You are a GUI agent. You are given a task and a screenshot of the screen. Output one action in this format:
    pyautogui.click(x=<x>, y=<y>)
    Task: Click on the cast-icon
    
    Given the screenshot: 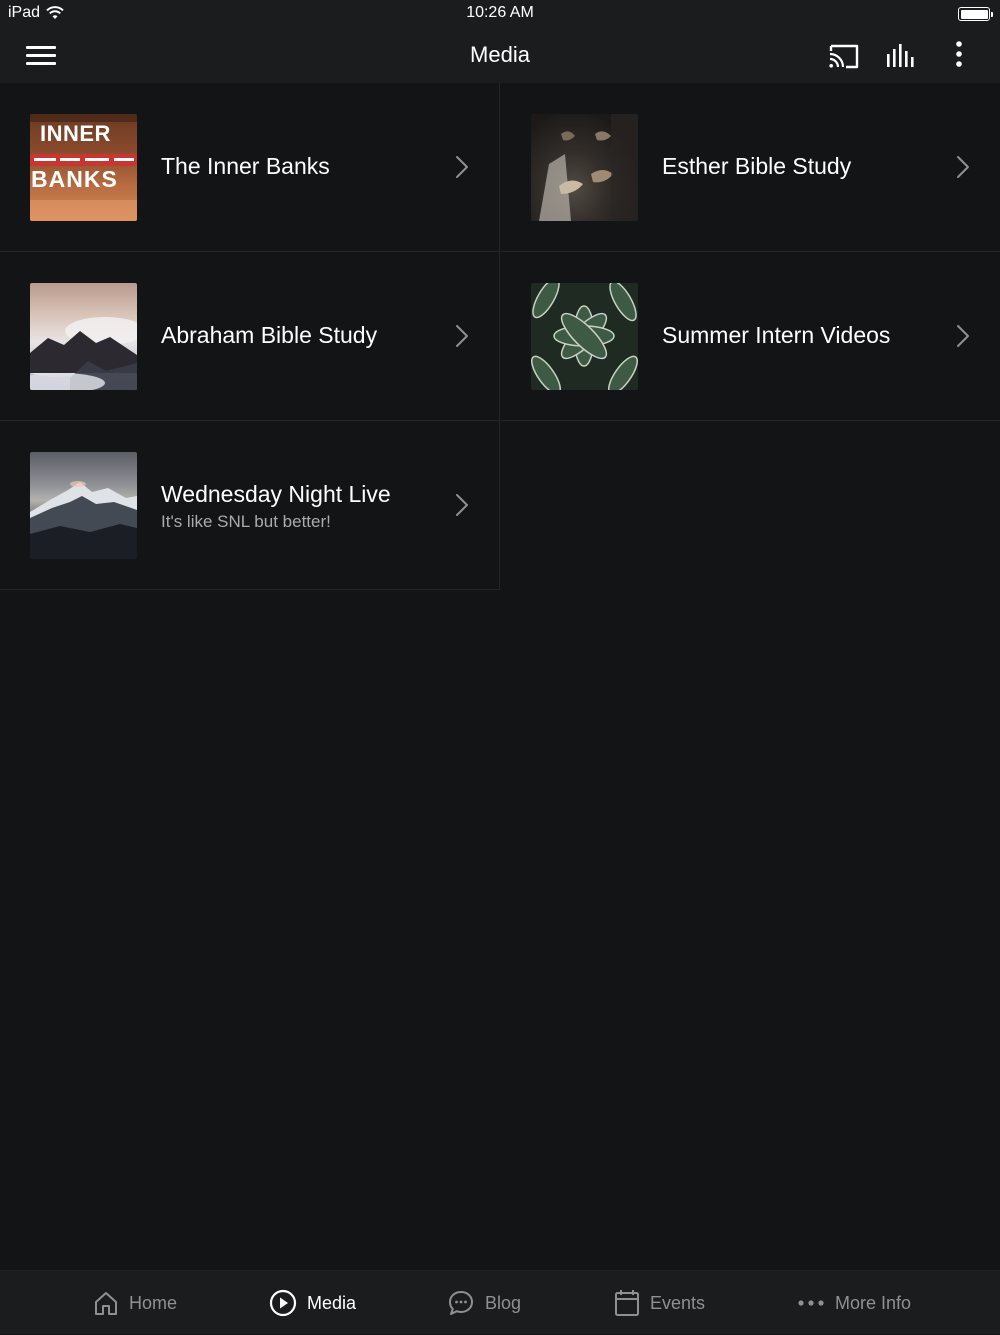 What is the action you would take?
    pyautogui.click(x=844, y=56)
    